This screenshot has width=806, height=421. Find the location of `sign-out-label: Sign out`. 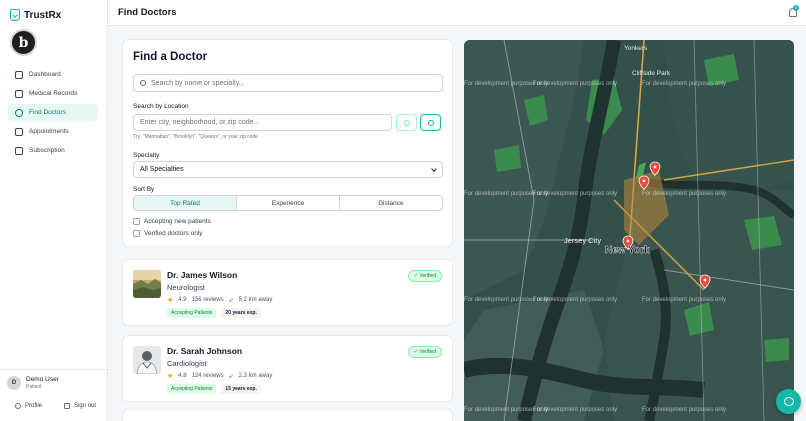

sign-out-label: Sign out is located at coordinates (85, 406).